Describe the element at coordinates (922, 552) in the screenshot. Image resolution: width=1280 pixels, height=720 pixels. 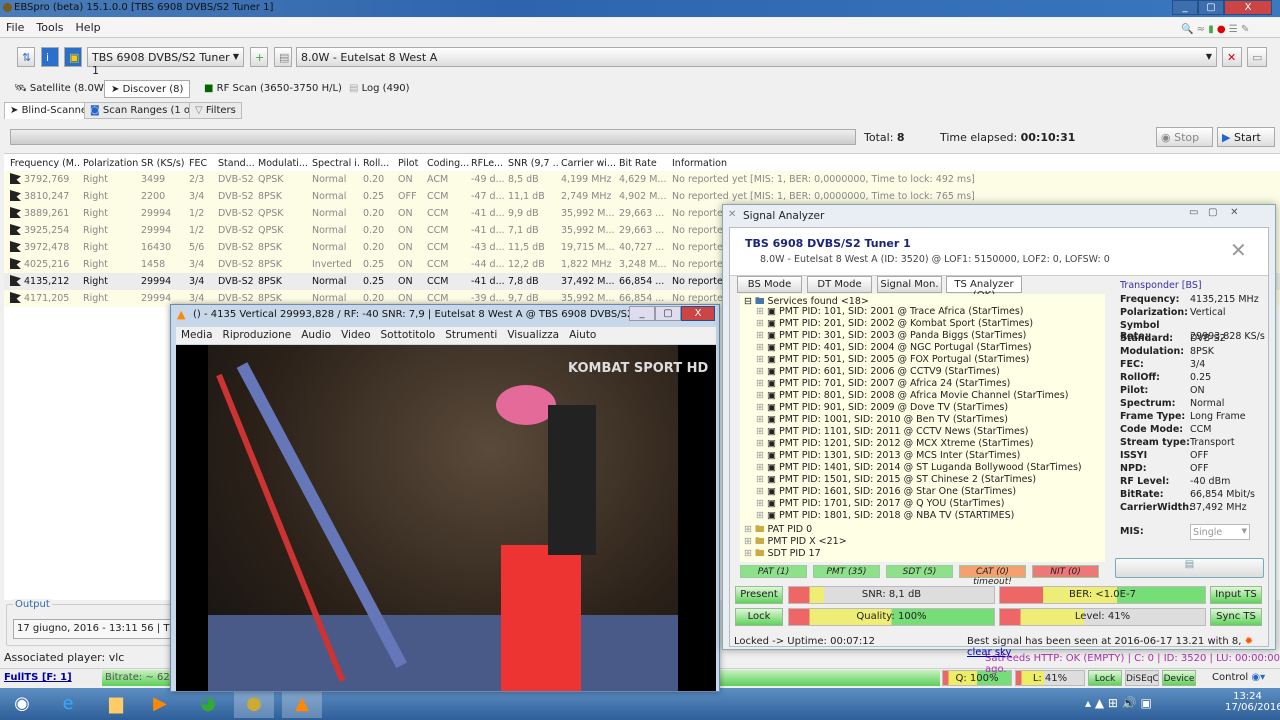
I see `tree-node: ⊞ 🖿 SDT PID 17` at that location.